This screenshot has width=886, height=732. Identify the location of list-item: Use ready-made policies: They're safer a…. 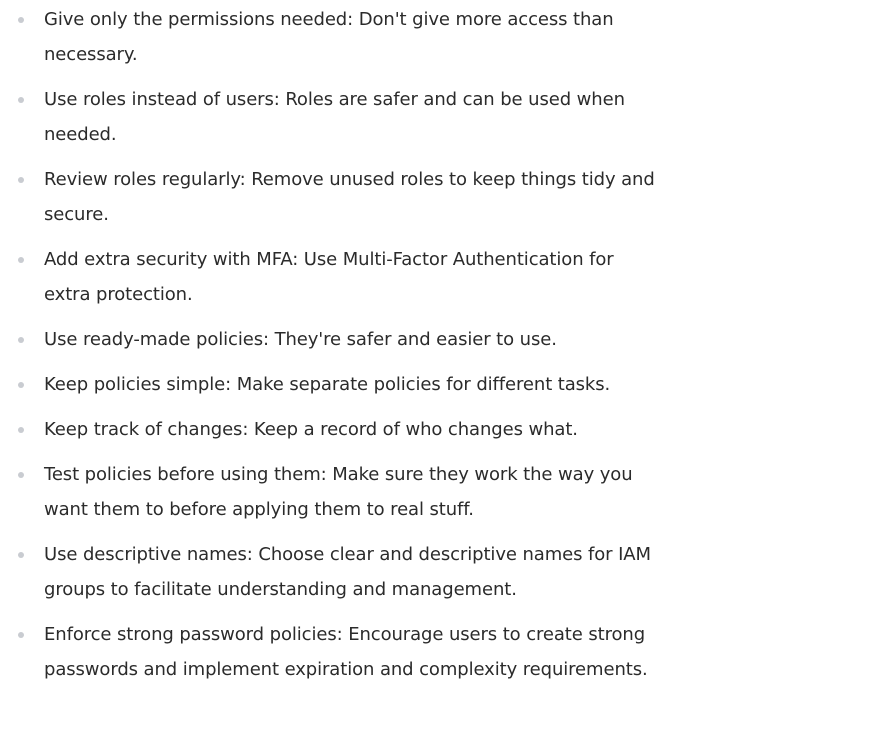
(332, 339).